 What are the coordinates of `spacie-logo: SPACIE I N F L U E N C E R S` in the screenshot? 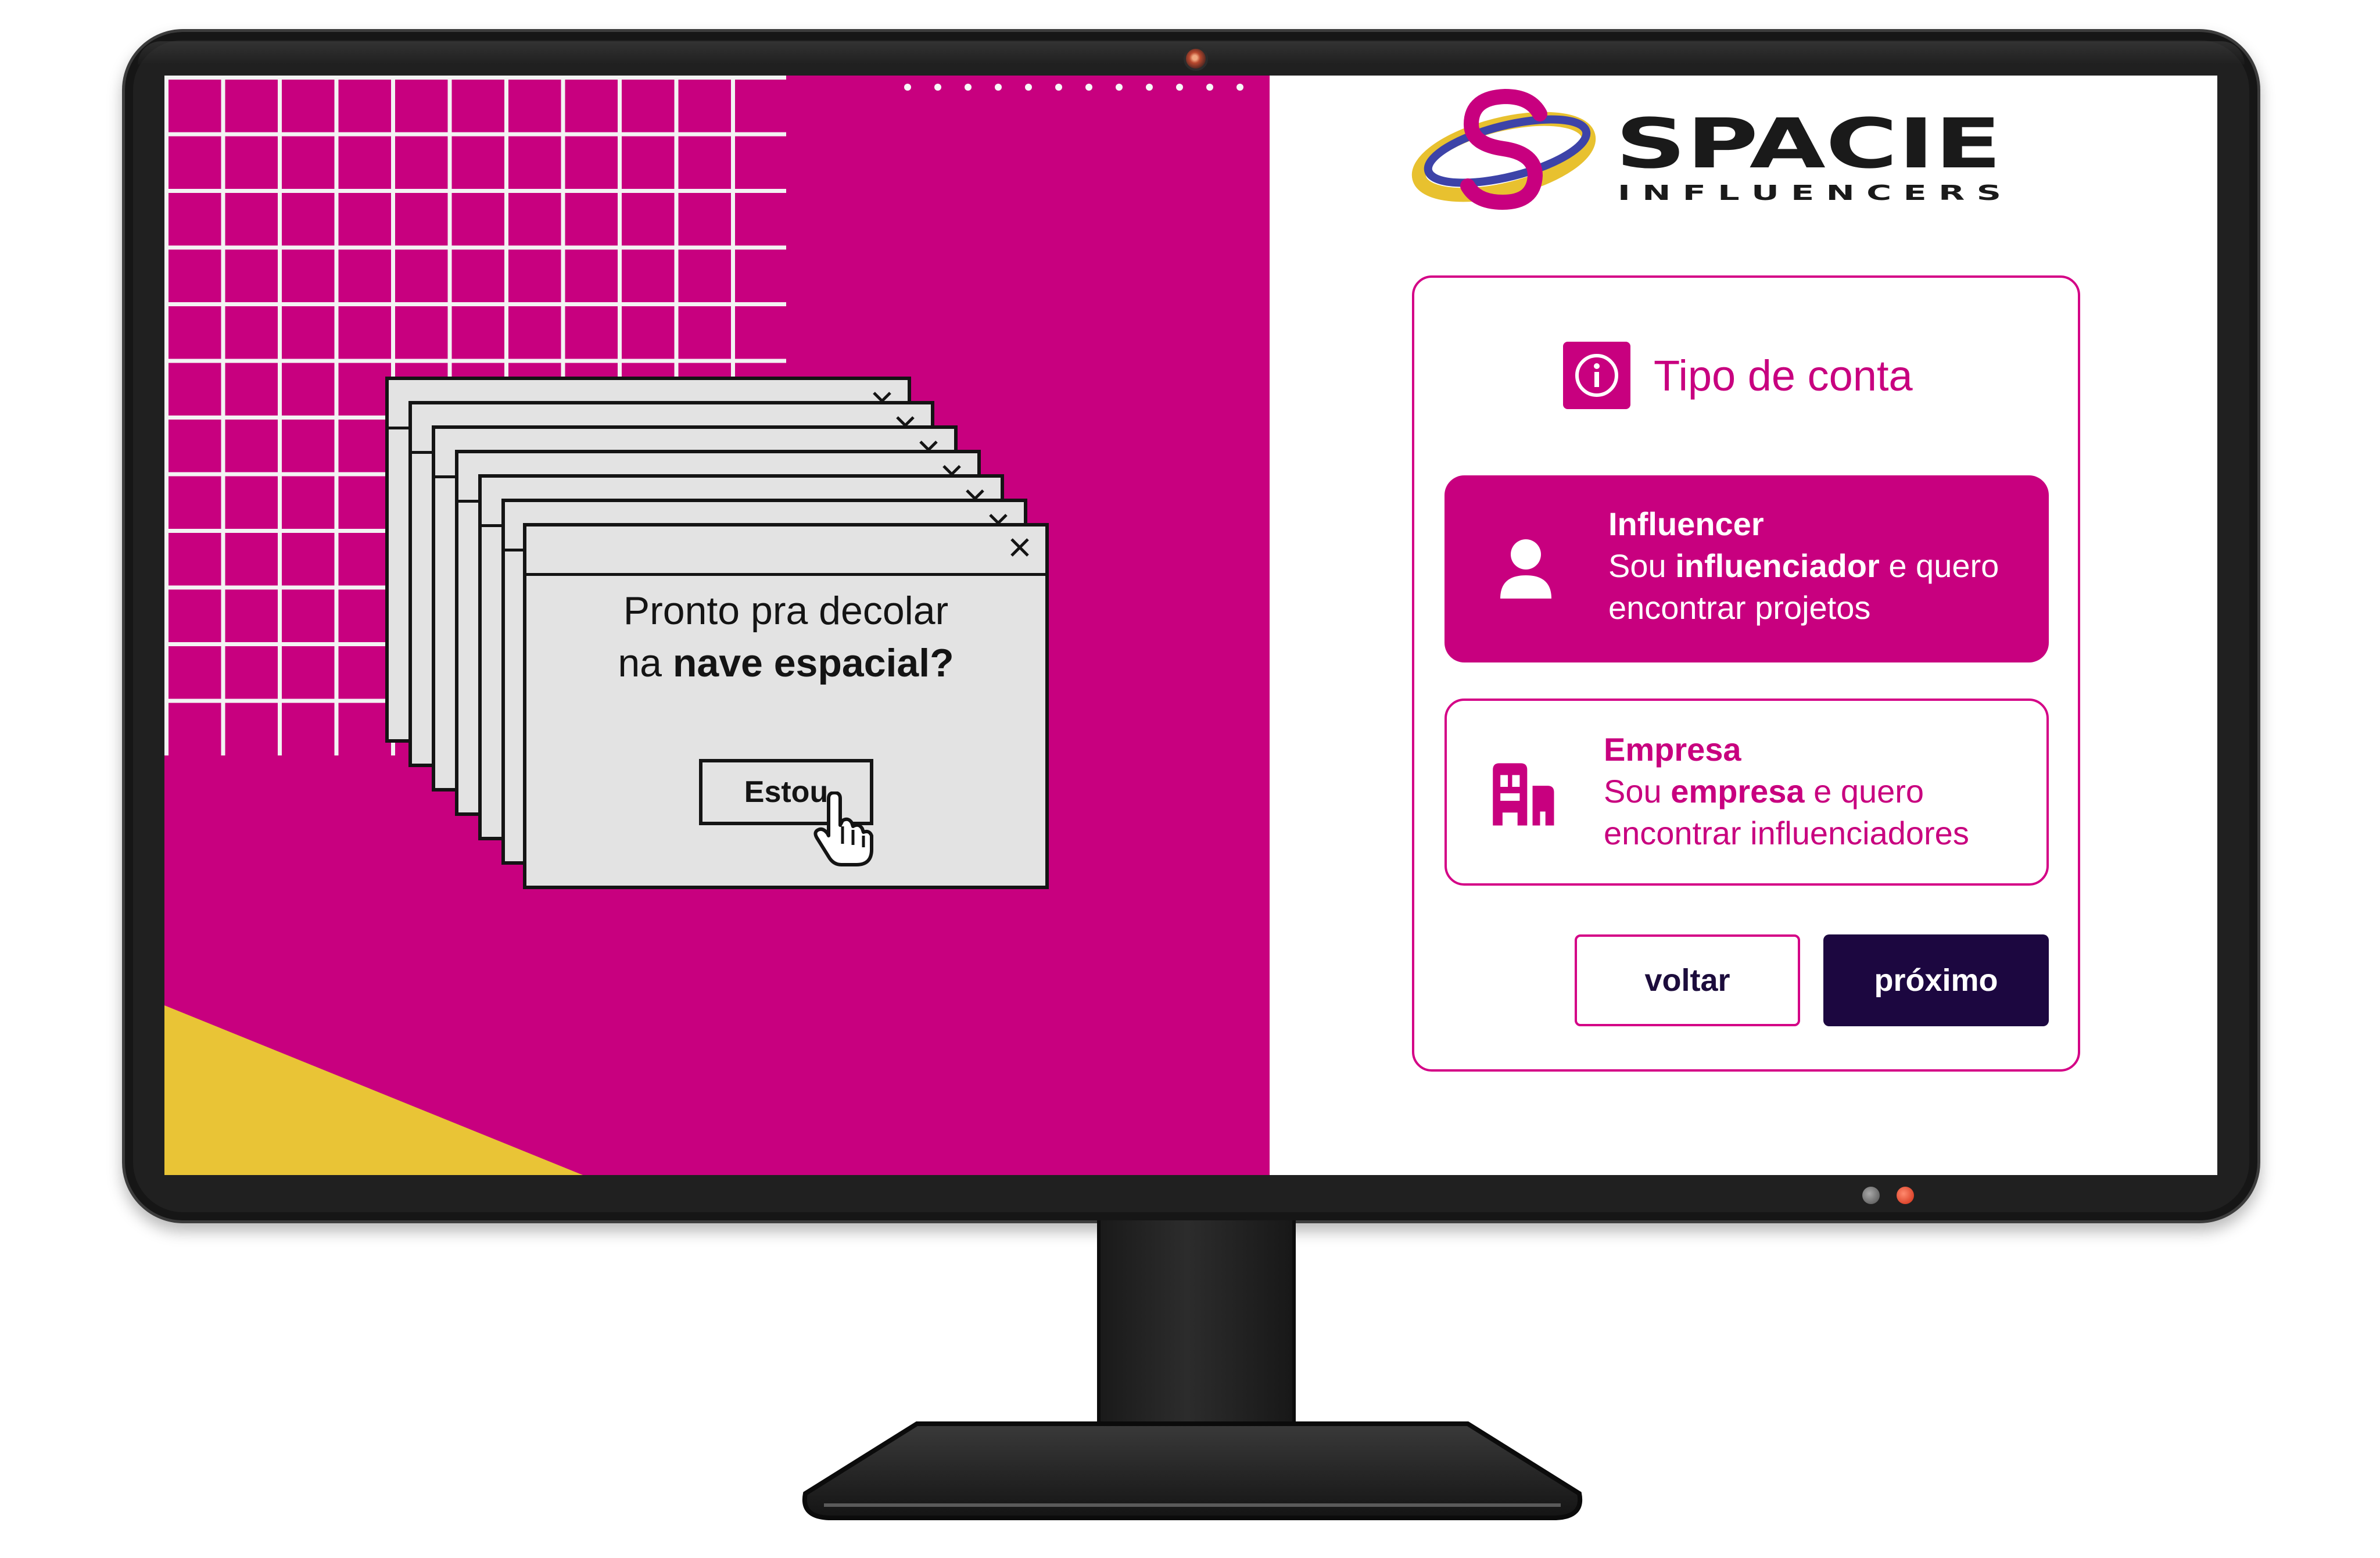 It's located at (1706, 149).